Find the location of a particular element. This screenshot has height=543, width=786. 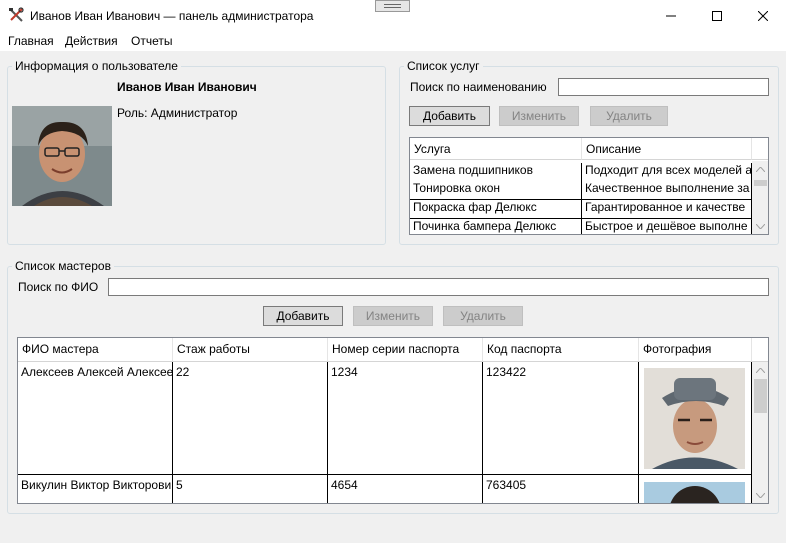

minimize-button is located at coordinates (671, 15).